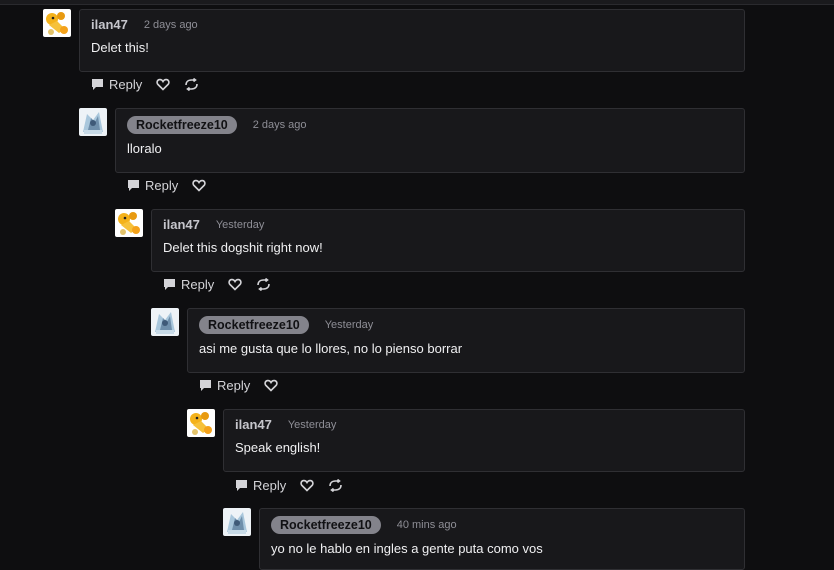 The width and height of the screenshot is (834, 570). What do you see at coordinates (278, 447) in the screenshot?
I see `comment-text: Speak english!` at bounding box center [278, 447].